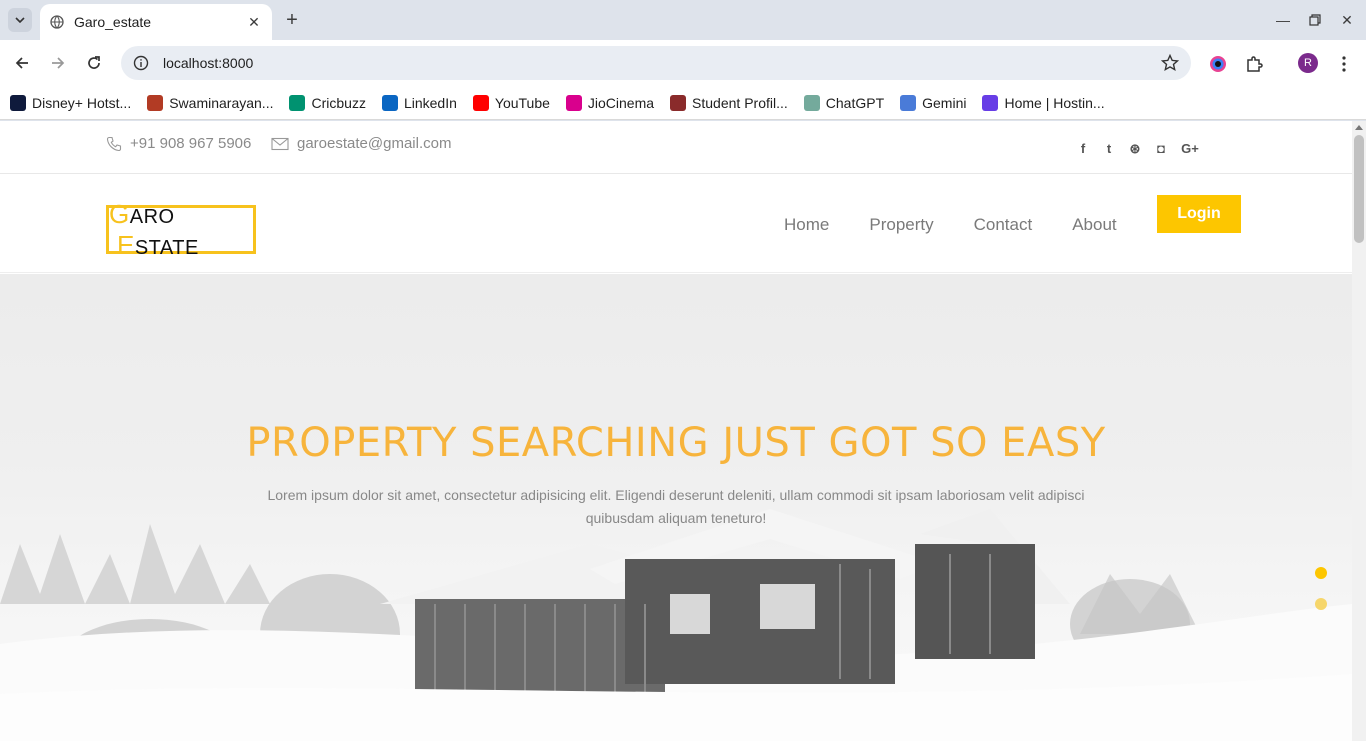 This screenshot has height=741, width=1366. I want to click on menu-kebab-icon, so click(1344, 64).